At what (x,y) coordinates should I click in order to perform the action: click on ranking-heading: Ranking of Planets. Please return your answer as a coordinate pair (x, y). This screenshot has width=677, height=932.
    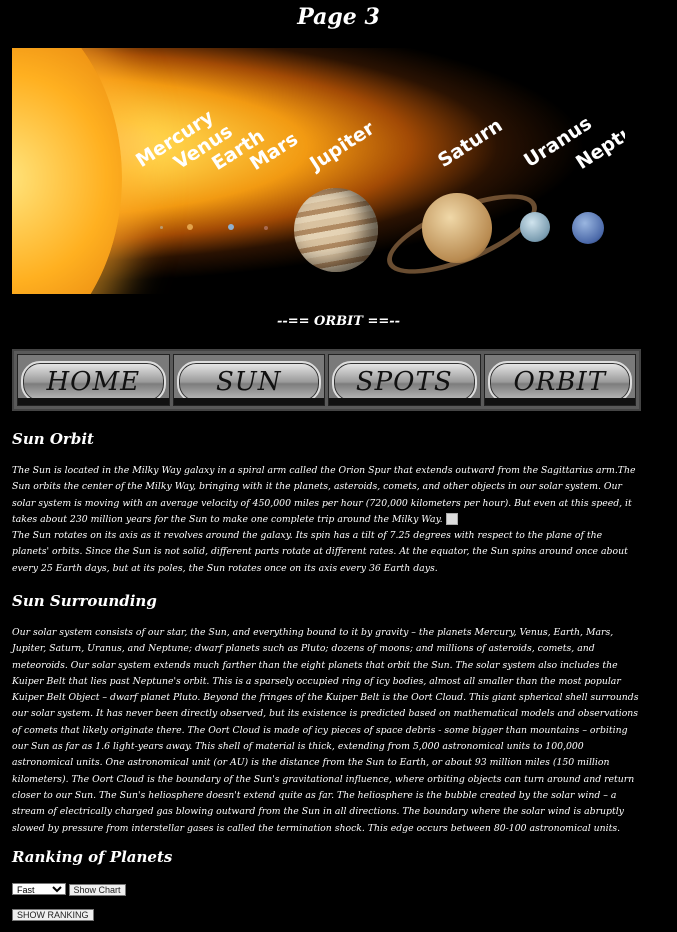
    Looking at the image, I should click on (92, 857).